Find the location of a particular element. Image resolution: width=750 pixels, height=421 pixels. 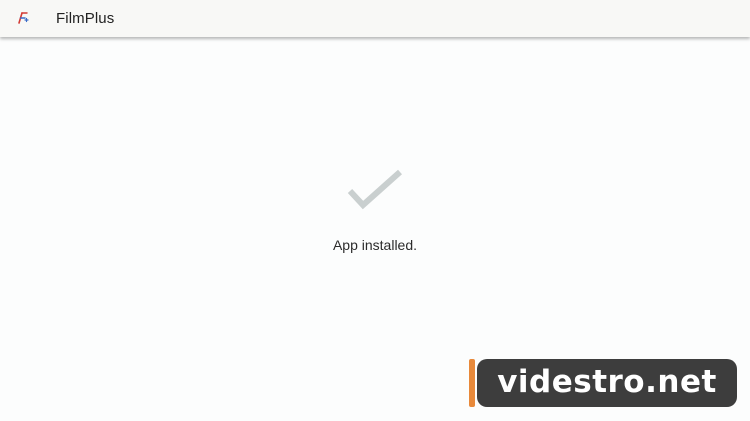

checkmark-icon is located at coordinates (375, 191).